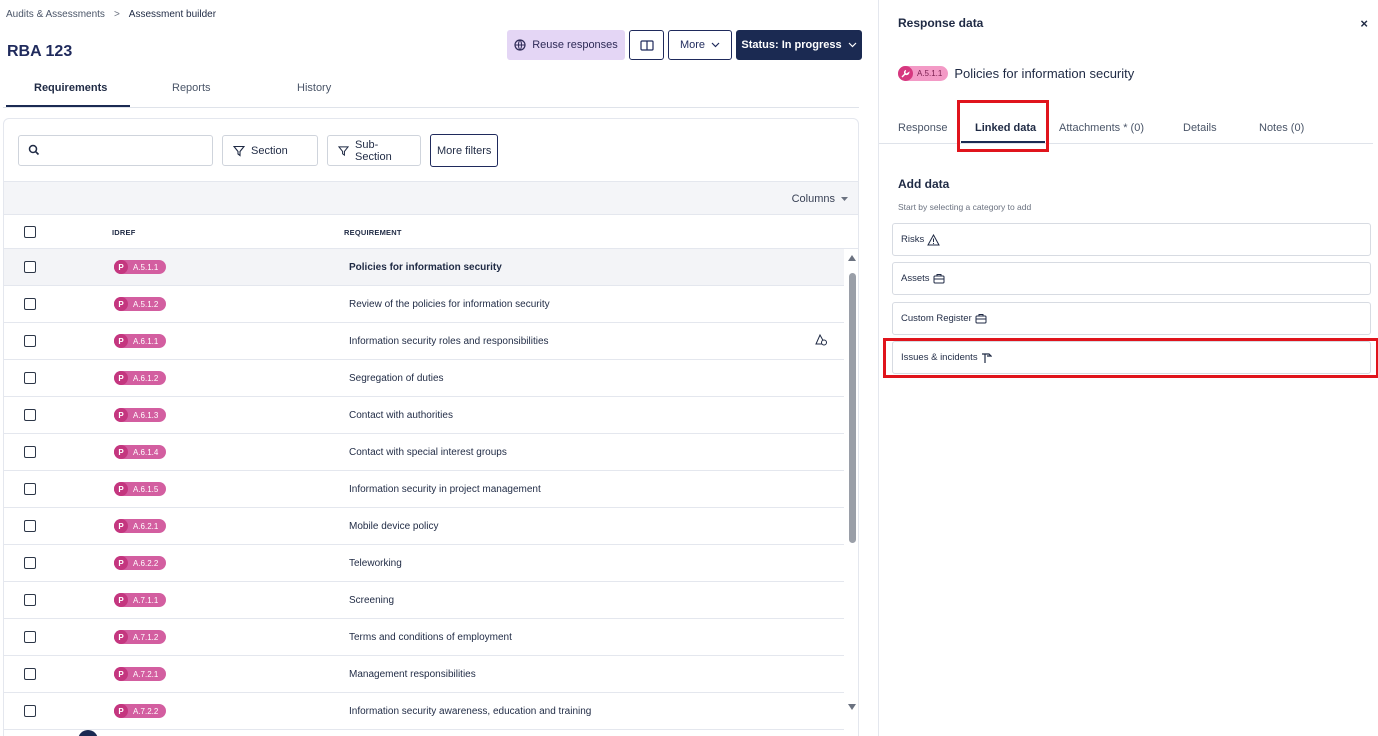 This screenshot has height=736, width=1378. I want to click on book-view-button, so click(646, 45).